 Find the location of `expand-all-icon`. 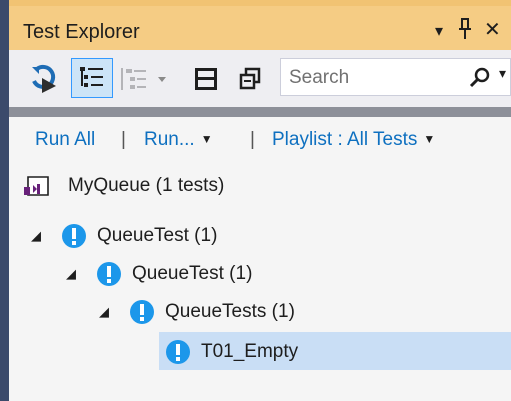

expand-all-icon is located at coordinates (206, 79).